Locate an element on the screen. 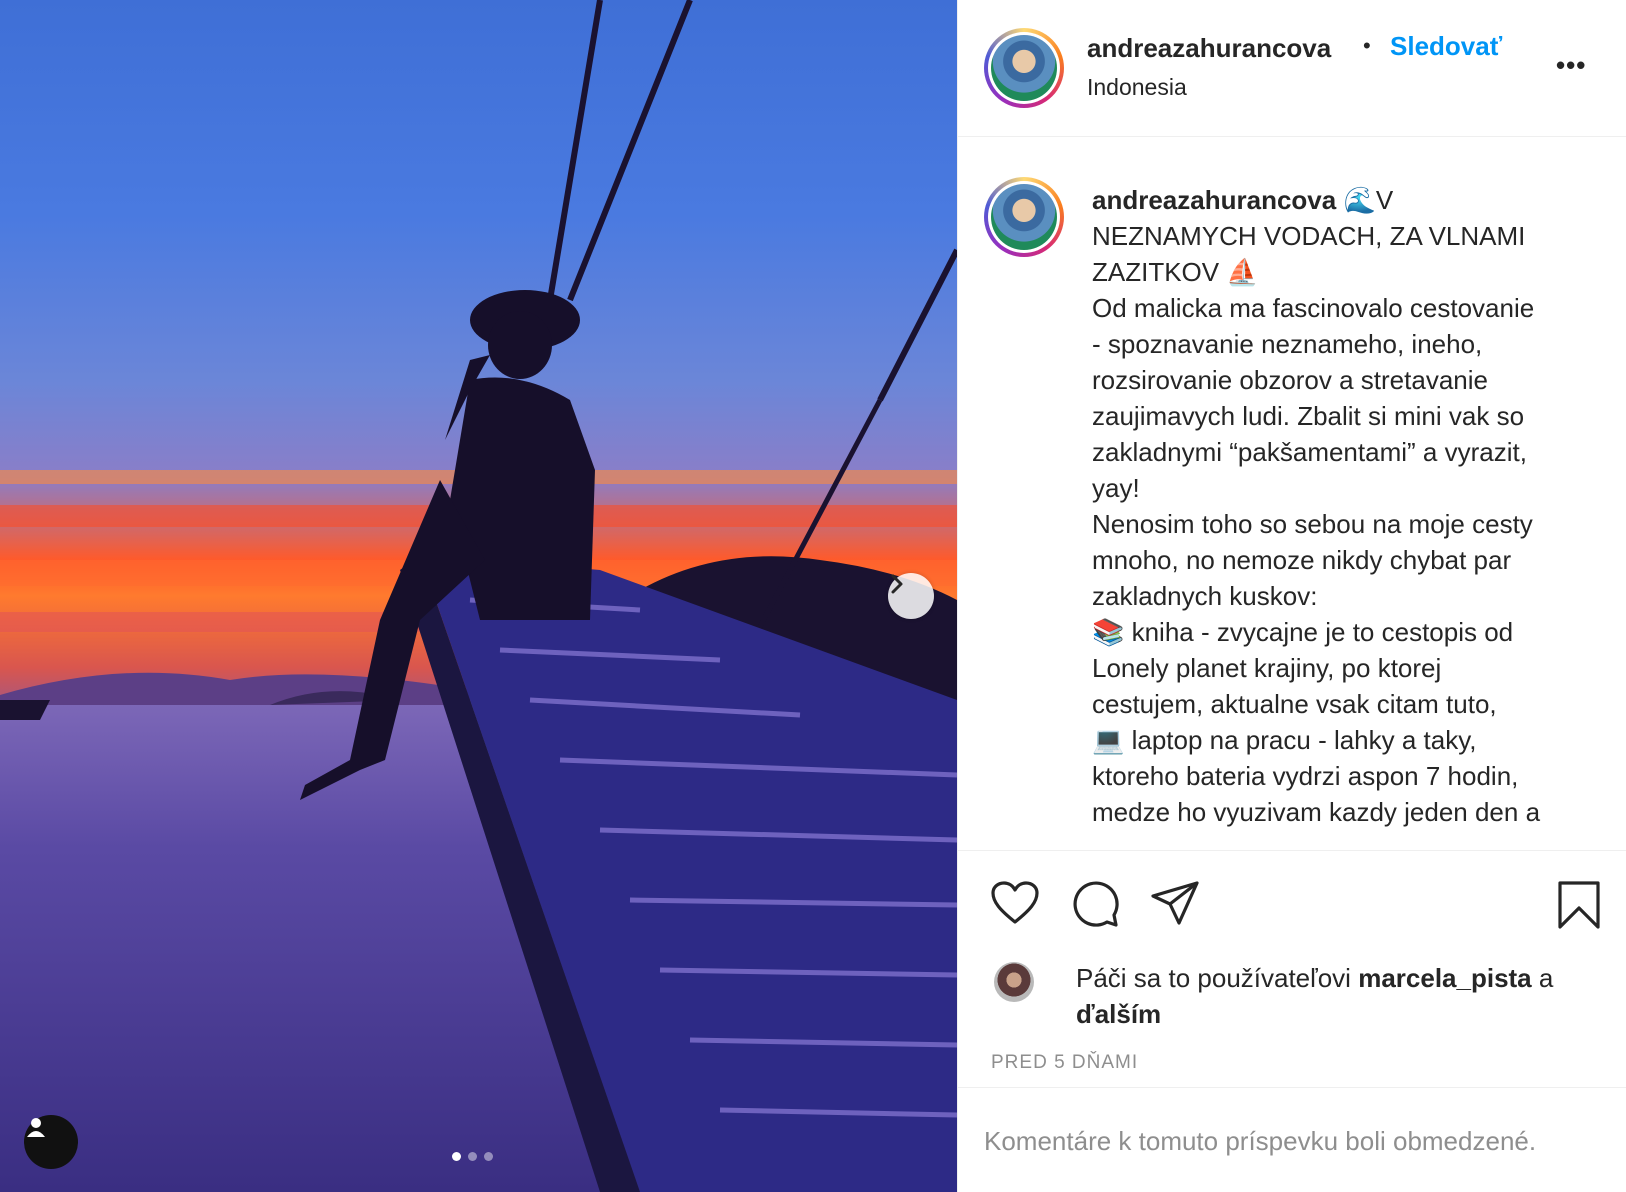 Image resolution: width=1626 pixels, height=1192 pixels. save-button is located at coordinates (1579, 907).